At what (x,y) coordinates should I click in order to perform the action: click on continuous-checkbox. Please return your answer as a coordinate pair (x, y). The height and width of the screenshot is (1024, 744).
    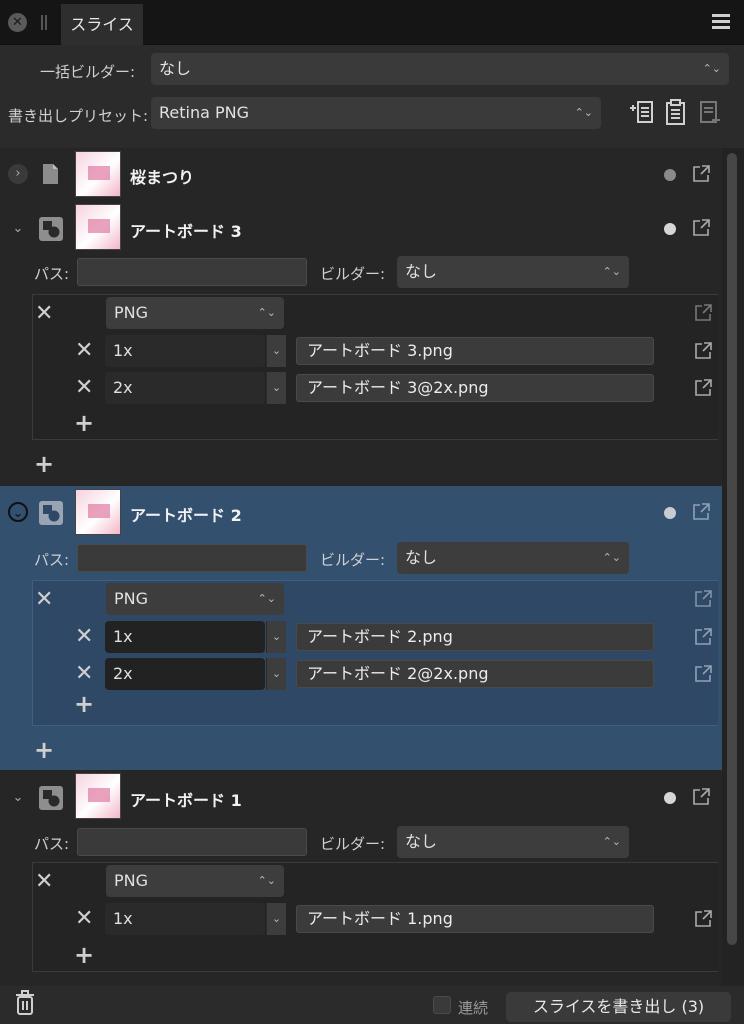
    Looking at the image, I should click on (442, 1005).